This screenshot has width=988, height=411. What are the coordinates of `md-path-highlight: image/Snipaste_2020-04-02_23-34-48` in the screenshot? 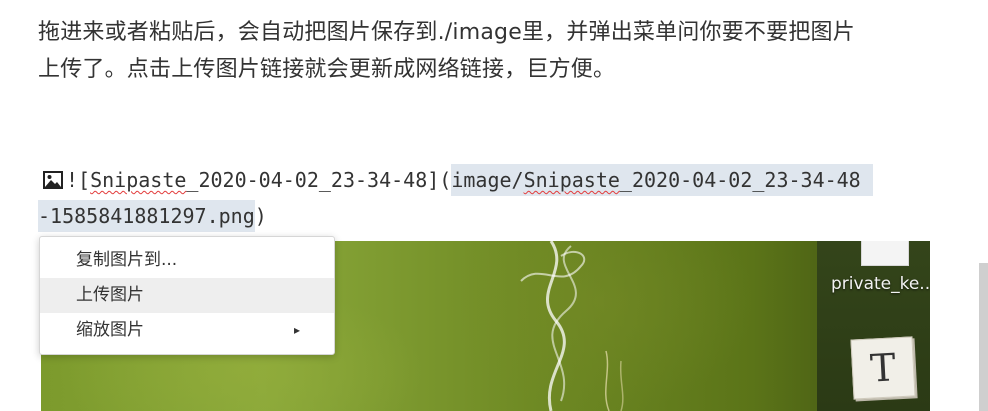 It's located at (662, 180).